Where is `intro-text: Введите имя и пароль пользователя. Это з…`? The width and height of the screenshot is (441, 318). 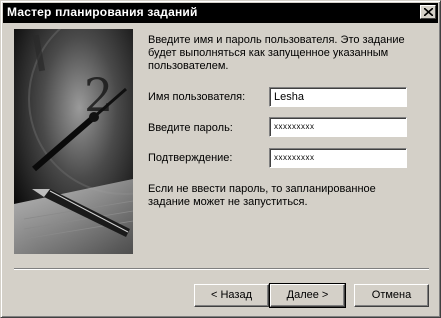
intro-text: Введите имя и пароль пользователя. Это з… is located at coordinates (276, 53).